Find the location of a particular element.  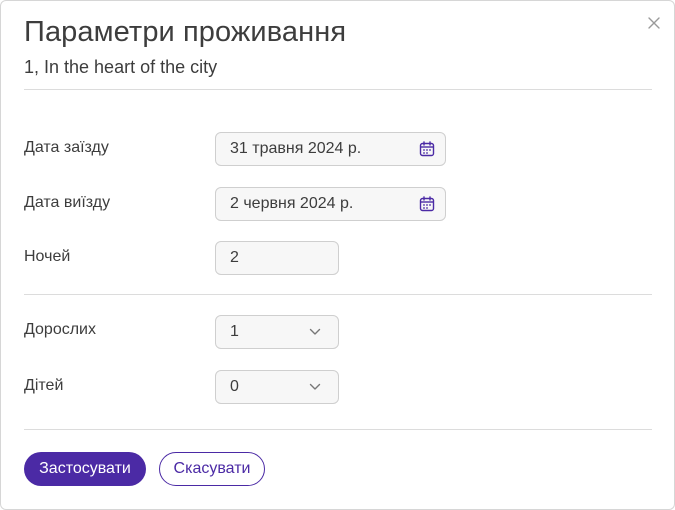

dialog-title: Параметри проживання is located at coordinates (185, 32).